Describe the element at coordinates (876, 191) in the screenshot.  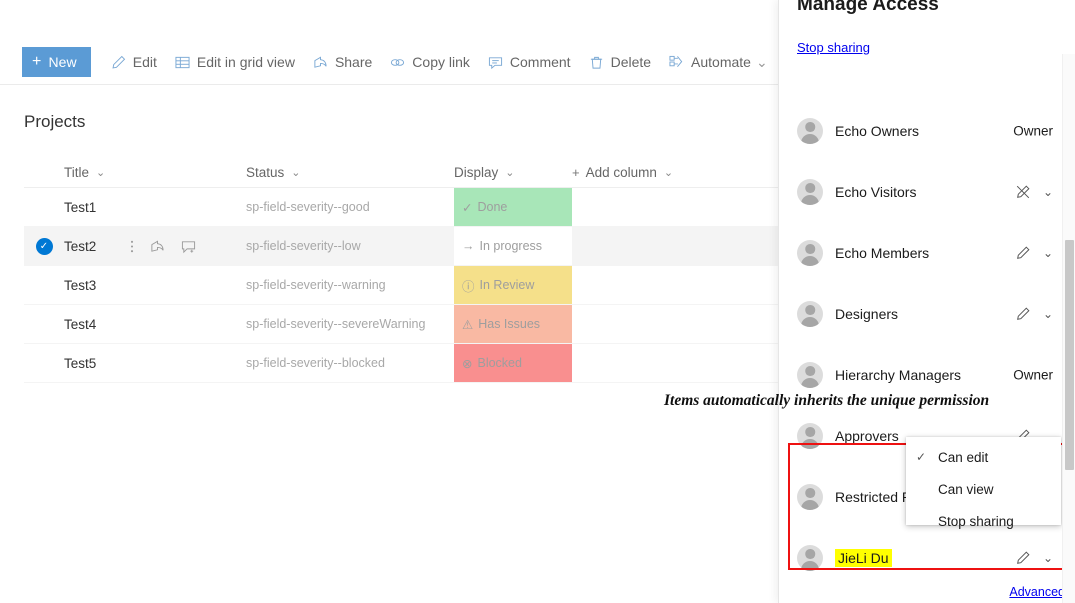
I see `person-name: Echo Visitors` at that location.